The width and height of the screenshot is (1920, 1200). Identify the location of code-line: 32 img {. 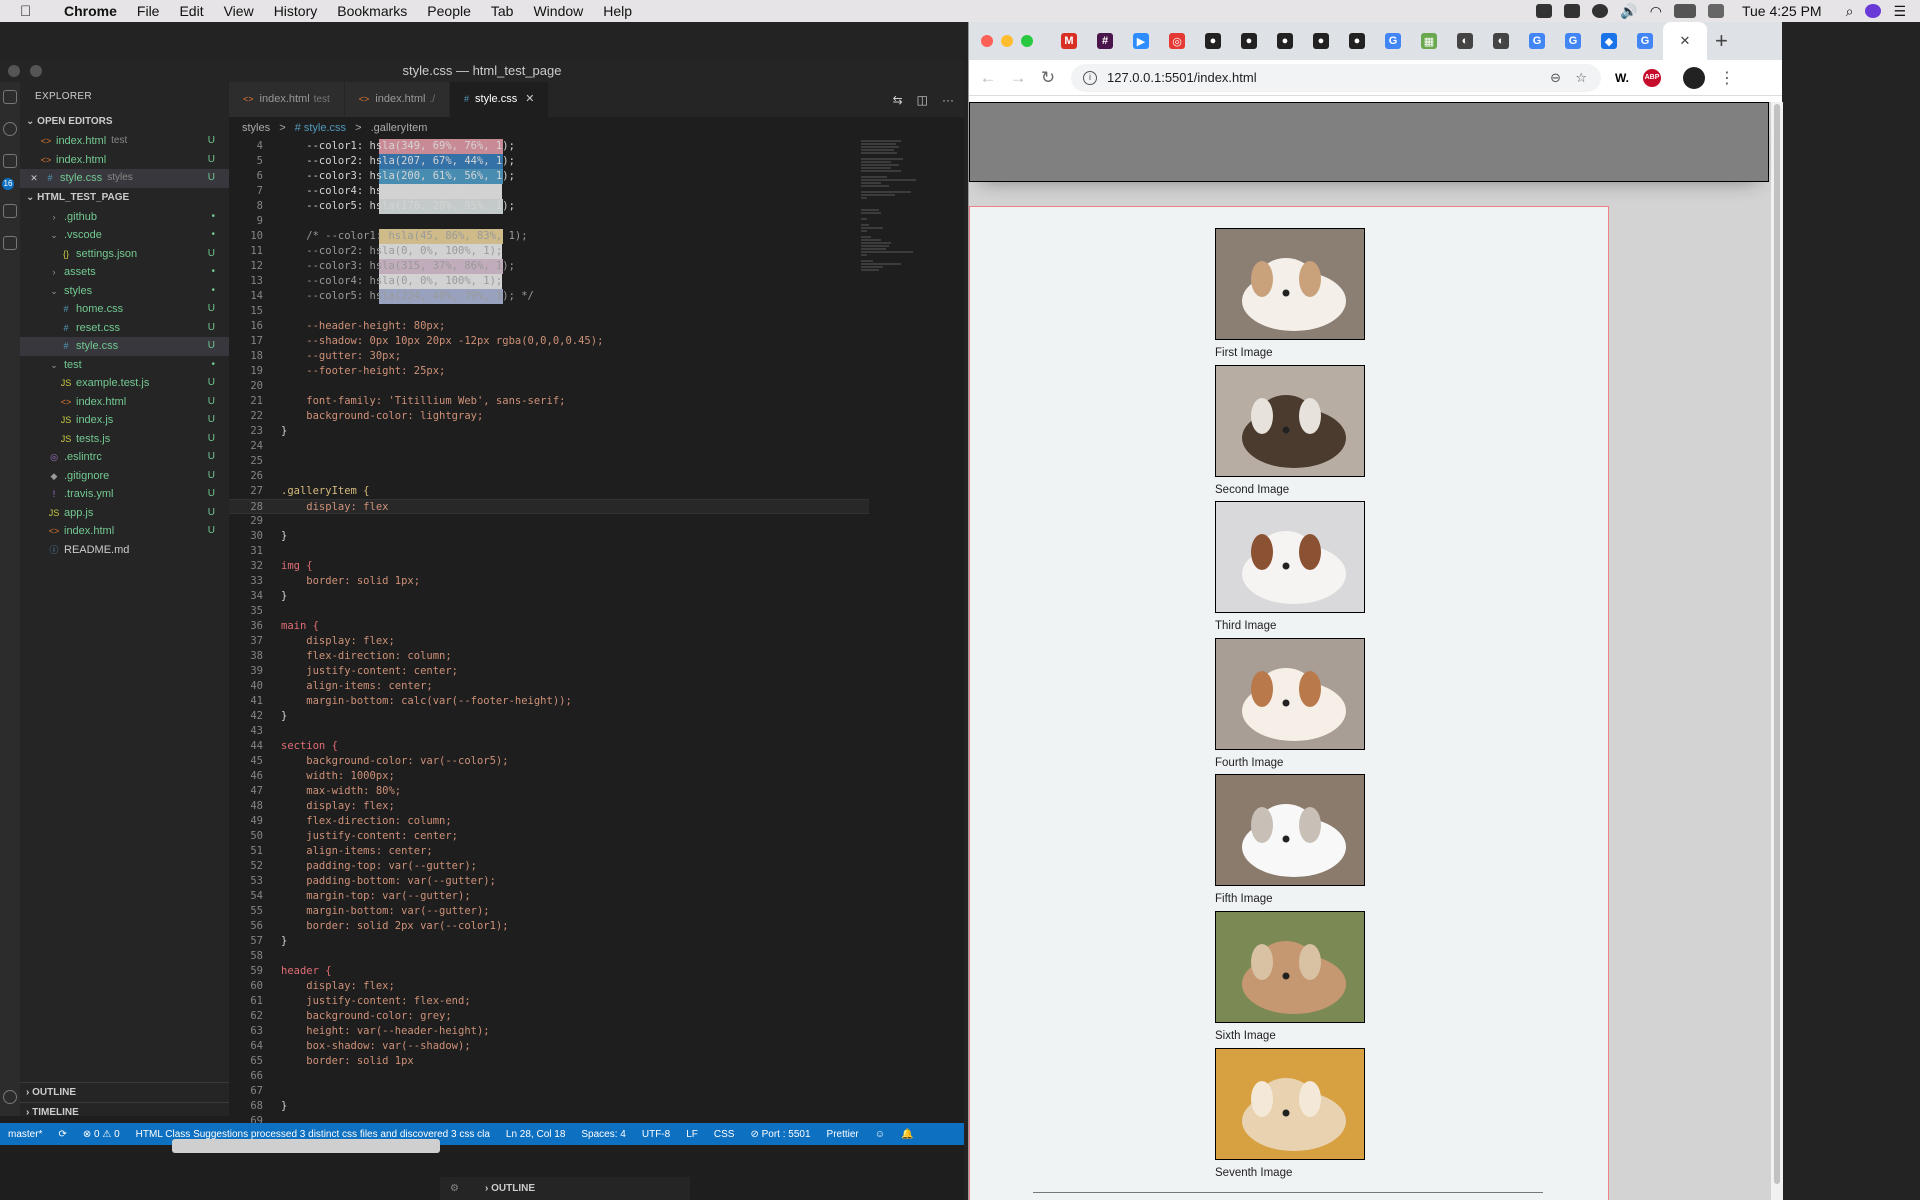
(549, 566).